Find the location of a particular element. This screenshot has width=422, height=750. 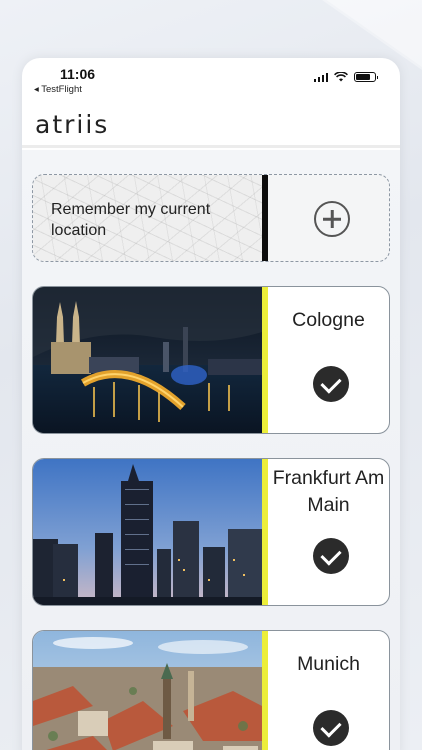

plus-circle-icon is located at coordinates (332, 219).